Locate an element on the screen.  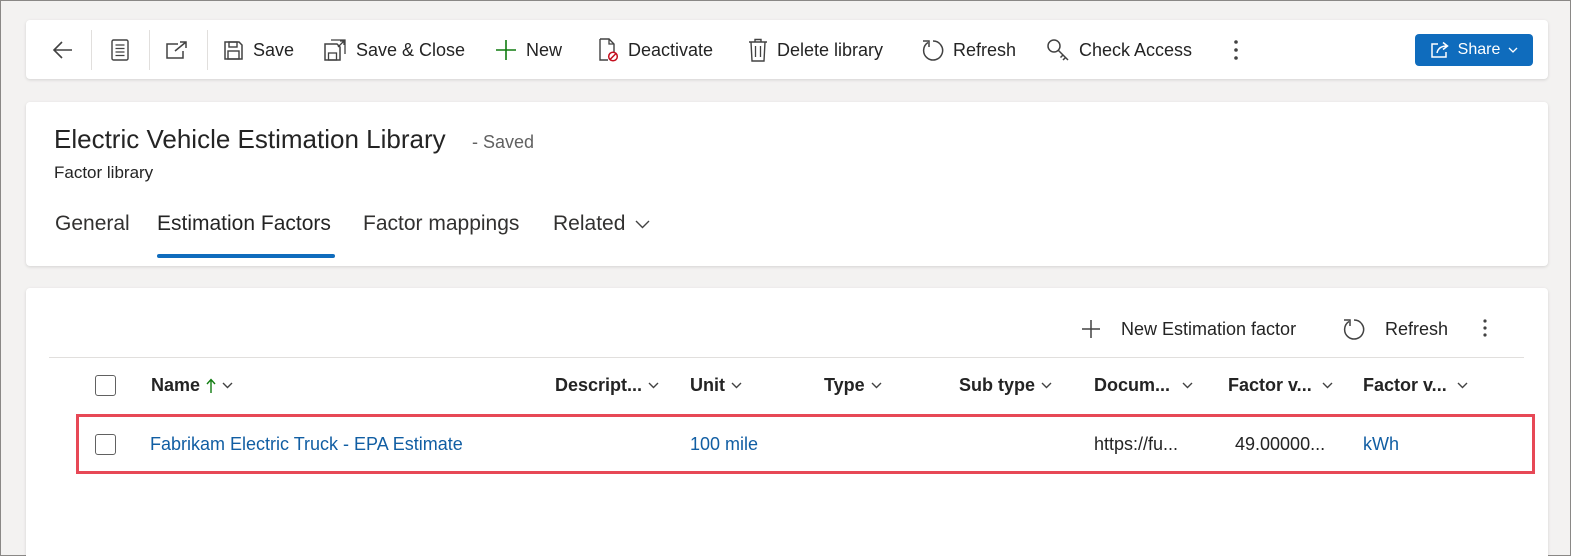
refresh-button: Refresh is located at coordinates (968, 50).